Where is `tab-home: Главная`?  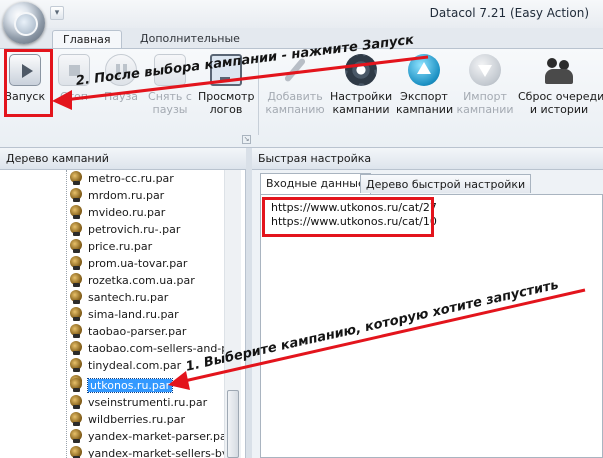 tab-home: Главная is located at coordinates (87, 39).